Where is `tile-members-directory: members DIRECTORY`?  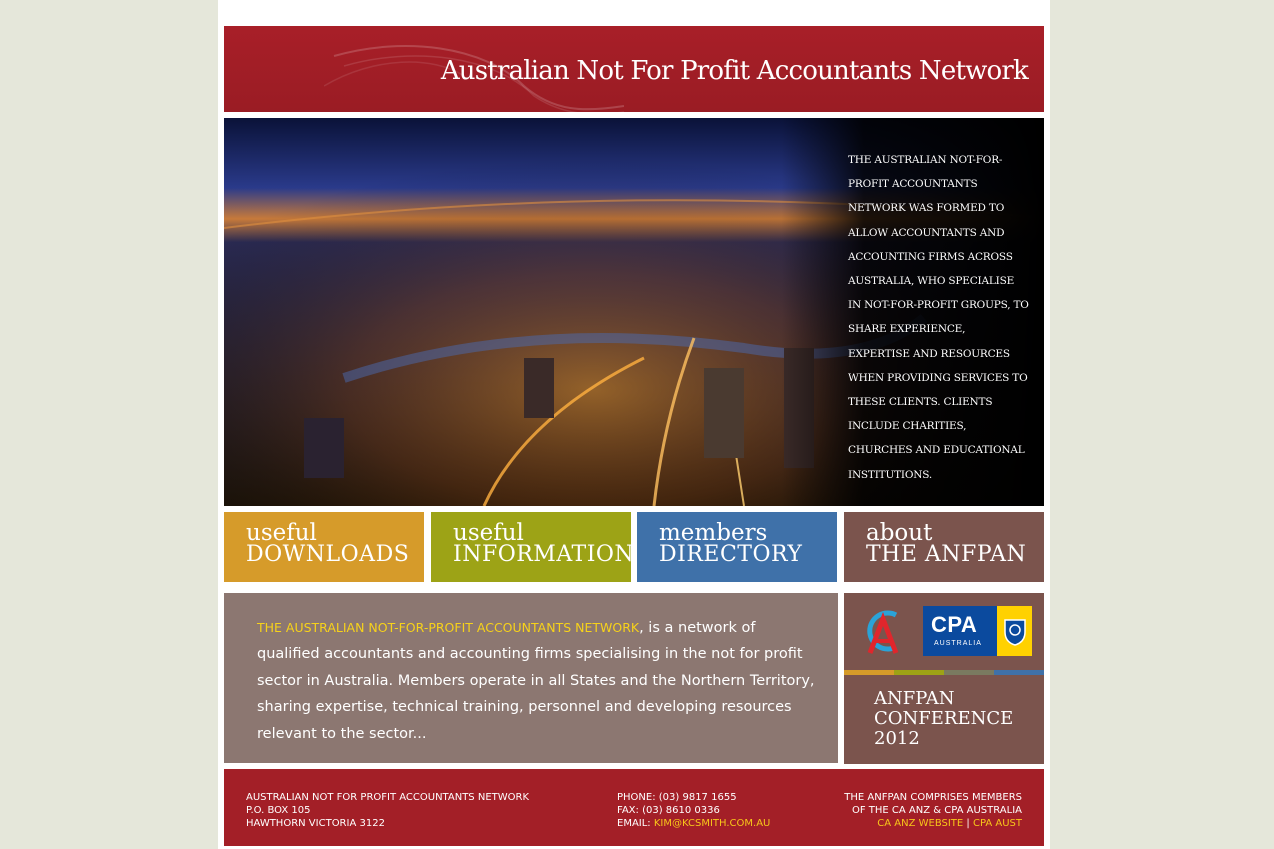
tile-members-directory: members DIRECTORY is located at coordinates (737, 547).